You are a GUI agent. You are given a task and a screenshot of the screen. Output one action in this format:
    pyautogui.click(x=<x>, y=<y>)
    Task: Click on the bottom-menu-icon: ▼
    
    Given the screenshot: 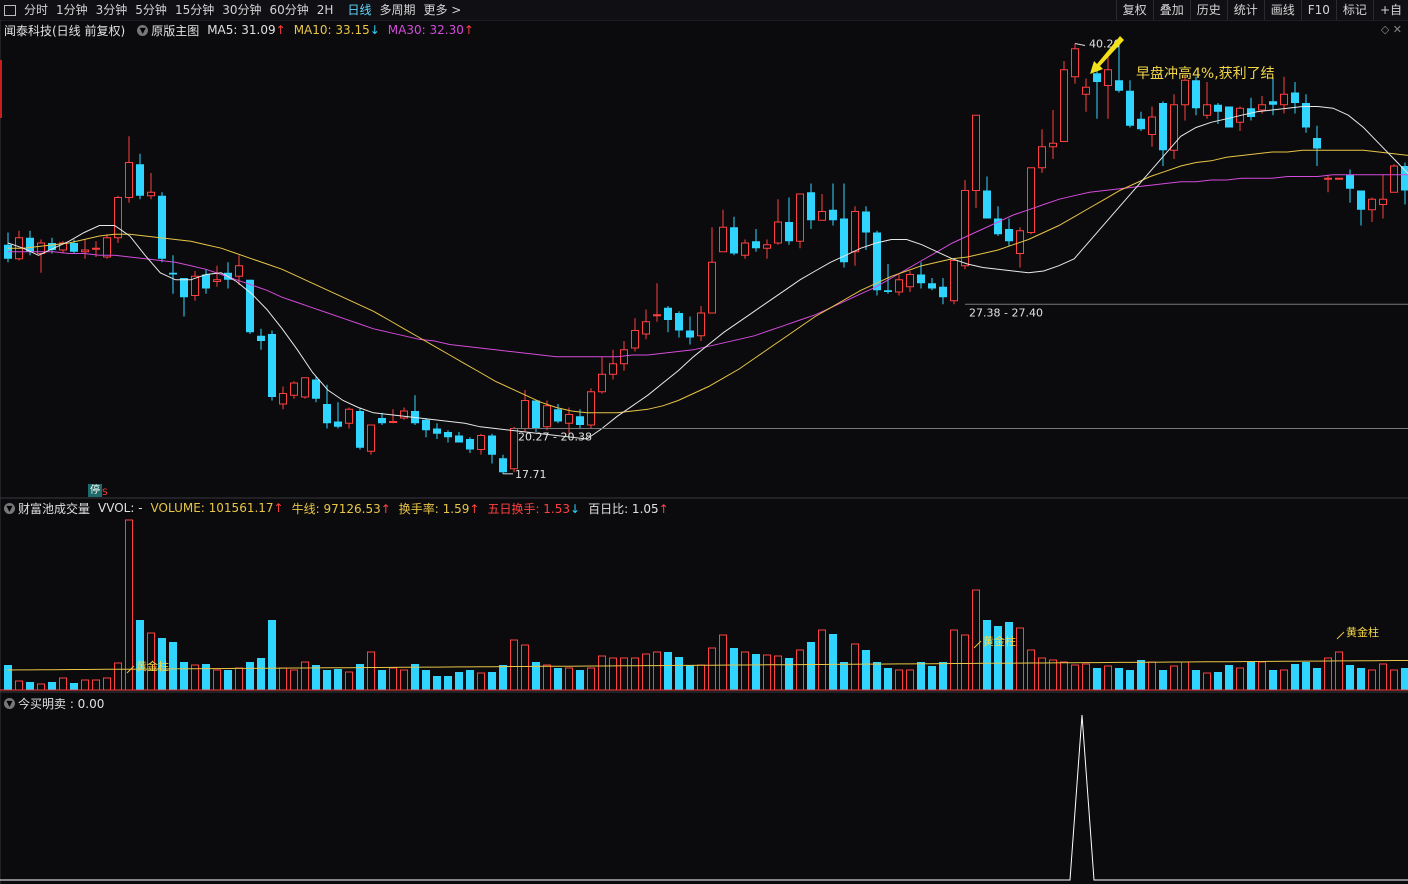 What is the action you would take?
    pyautogui.click(x=9, y=703)
    